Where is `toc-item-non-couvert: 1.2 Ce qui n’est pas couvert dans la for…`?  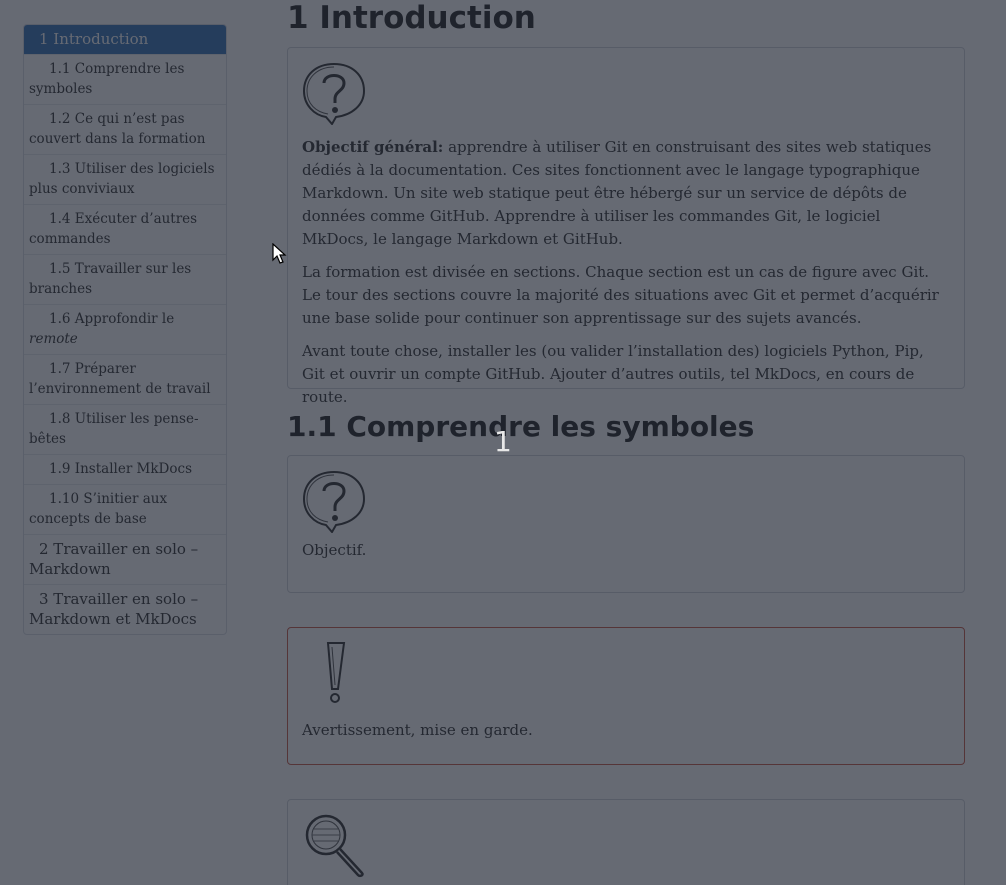
toc-item-non-couvert: 1.2 Ce qui n’est pas couvert dans la for… is located at coordinates (125, 129).